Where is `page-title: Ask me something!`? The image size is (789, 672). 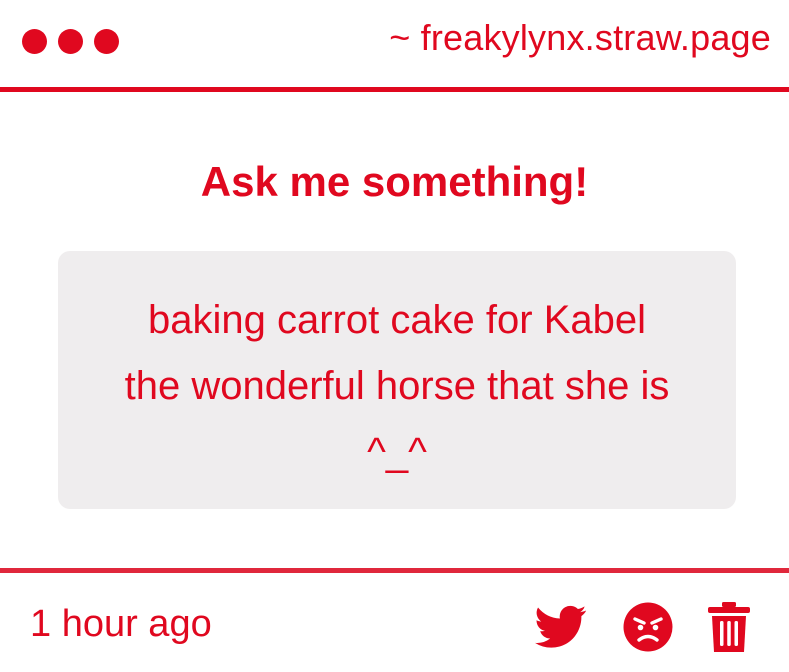 page-title: Ask me something! is located at coordinates (394, 181).